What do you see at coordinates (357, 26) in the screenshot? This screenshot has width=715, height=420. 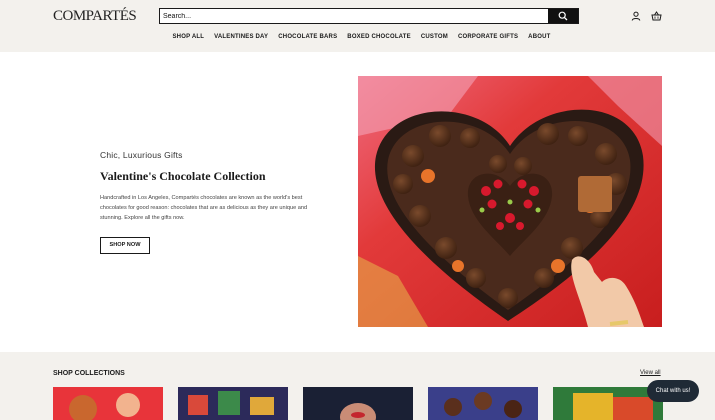 I see `site-header: COMPARTÉS SHOP ALL VALENT` at bounding box center [357, 26].